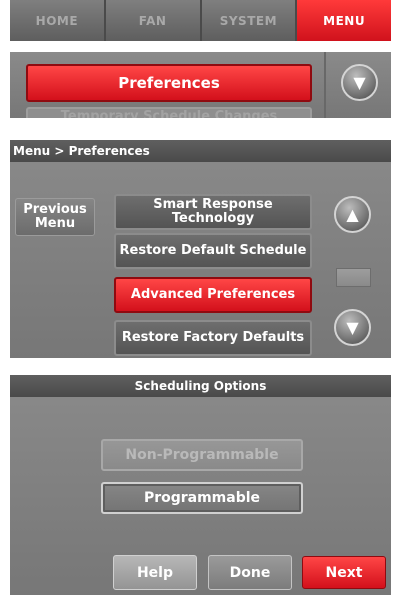 The width and height of the screenshot is (395, 595). Describe the element at coordinates (58, 20) in the screenshot. I see `tab-home: HOME` at that location.